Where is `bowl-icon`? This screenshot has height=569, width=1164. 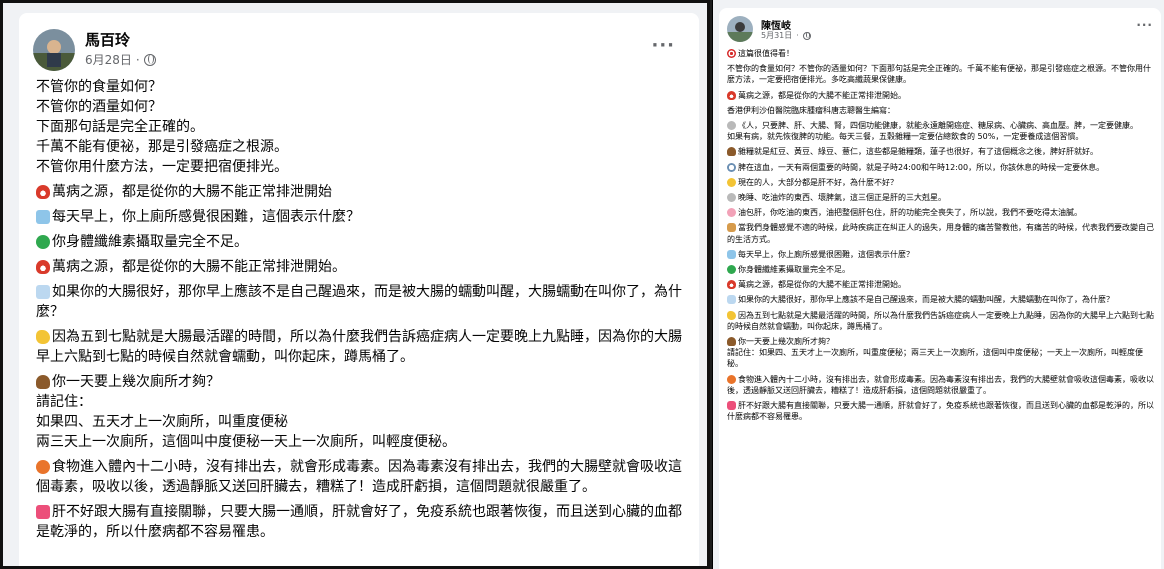
bowl-icon is located at coordinates (731, 152).